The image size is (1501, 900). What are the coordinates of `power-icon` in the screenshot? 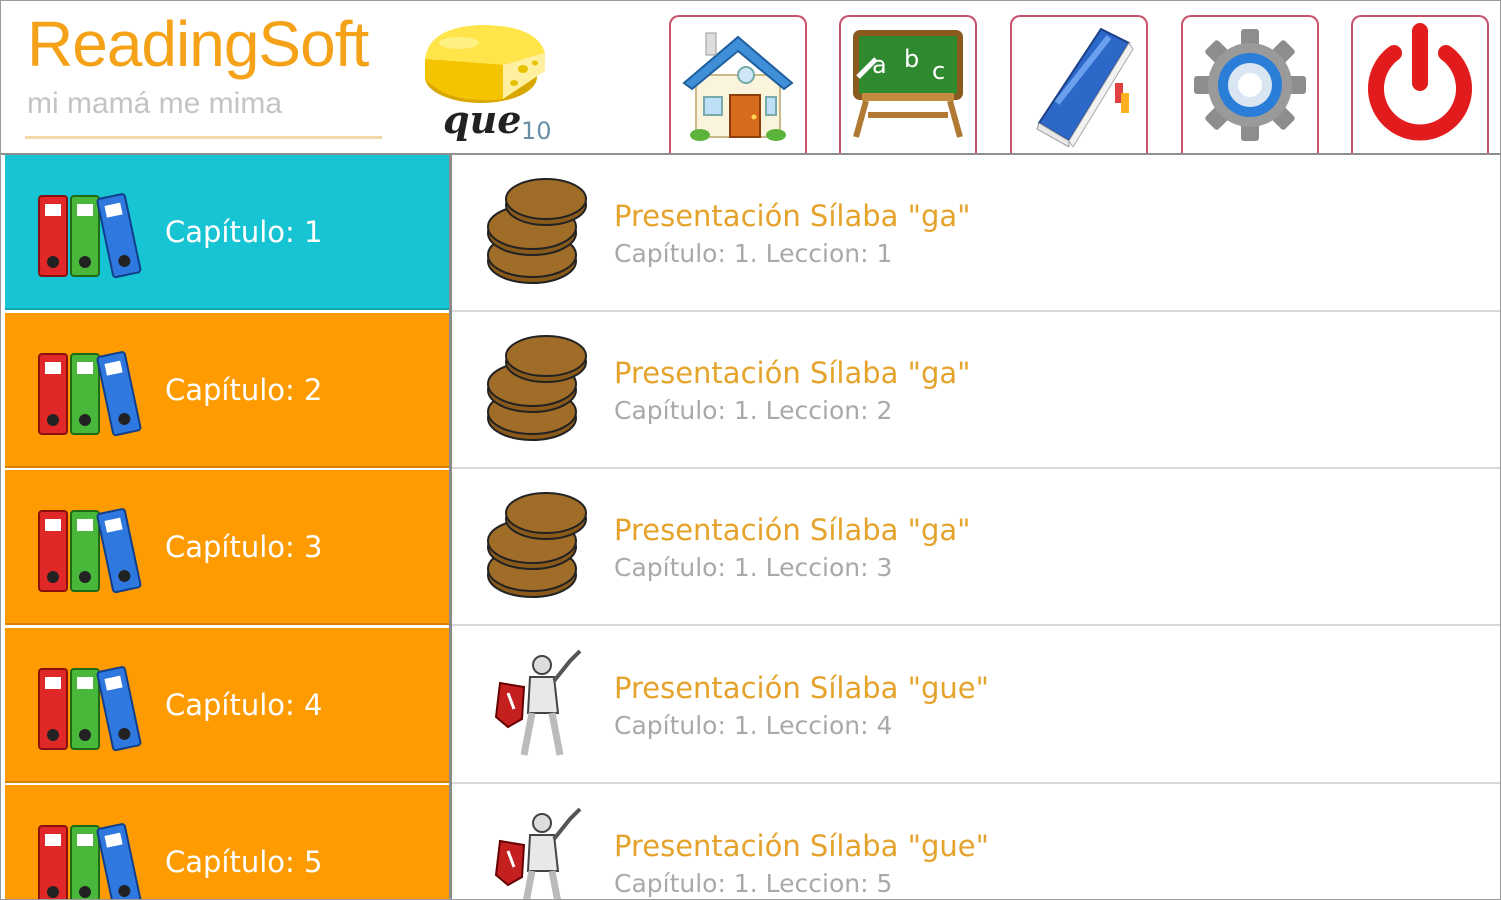 It's located at (1420, 82).